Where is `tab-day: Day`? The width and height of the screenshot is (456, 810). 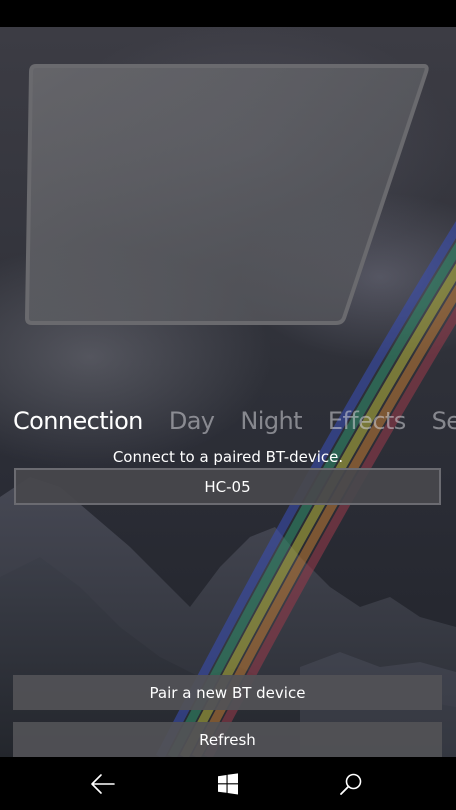 tab-day: Day is located at coordinates (192, 421).